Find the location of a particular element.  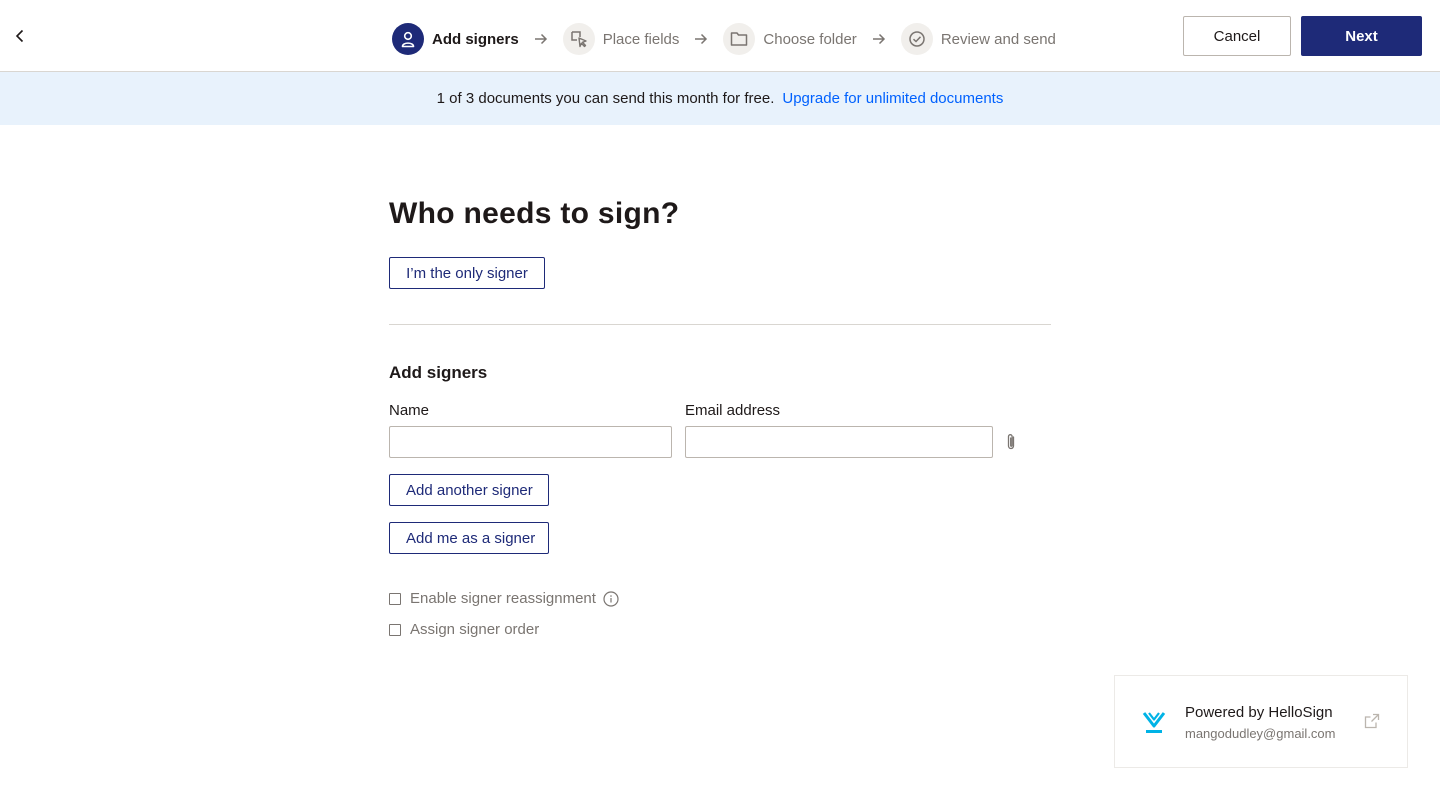

account-email: mangodudley@gmail.com is located at coordinates (1260, 733).